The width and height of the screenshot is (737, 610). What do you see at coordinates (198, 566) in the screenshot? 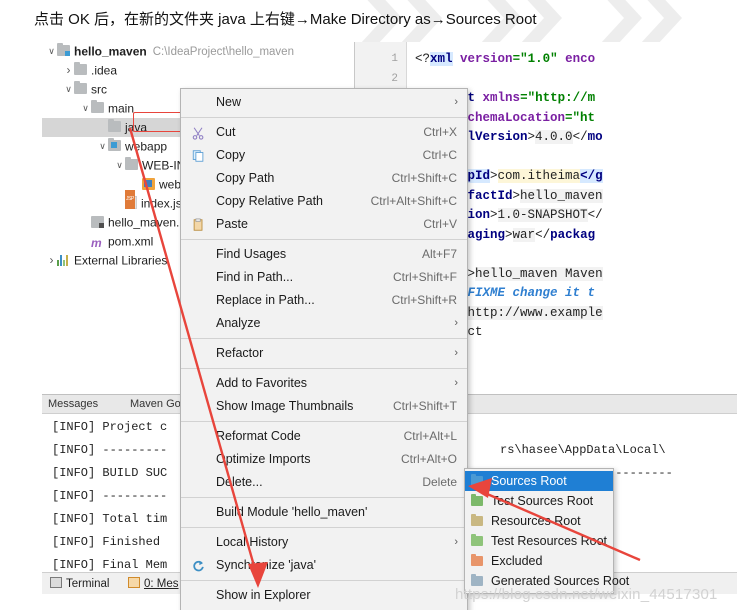
I see `sync-icon` at bounding box center [198, 566].